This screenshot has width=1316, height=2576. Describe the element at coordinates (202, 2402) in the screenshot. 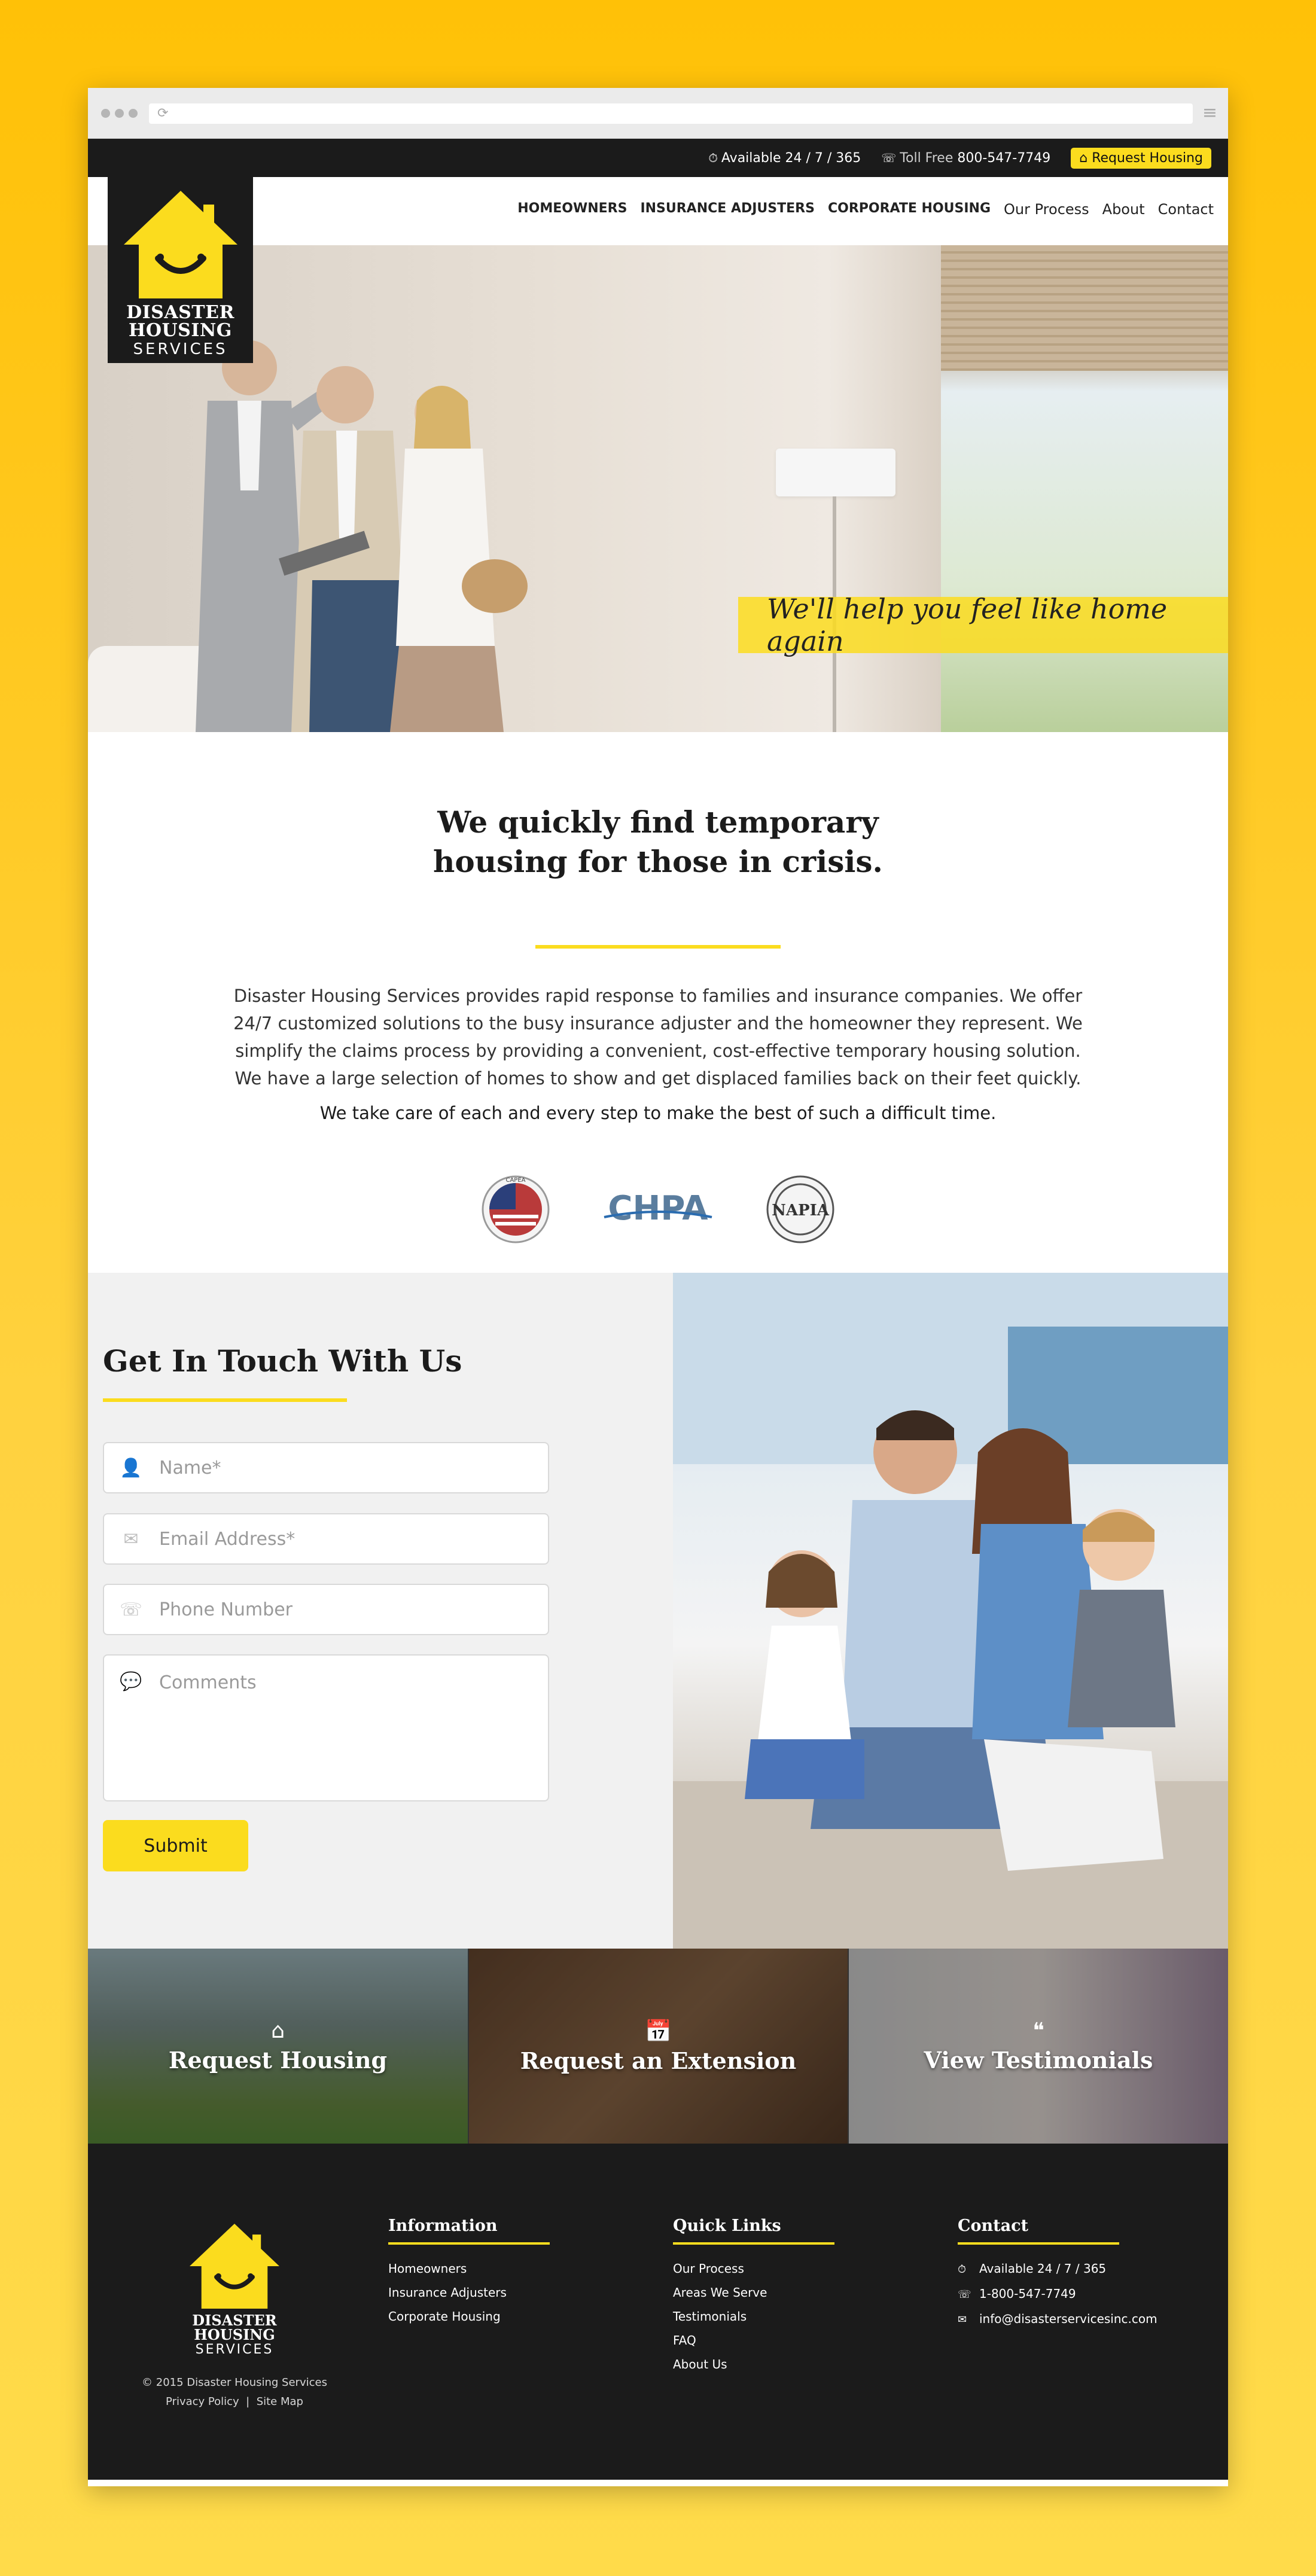

I see `privacy-policy-link: Privacy Policy` at that location.